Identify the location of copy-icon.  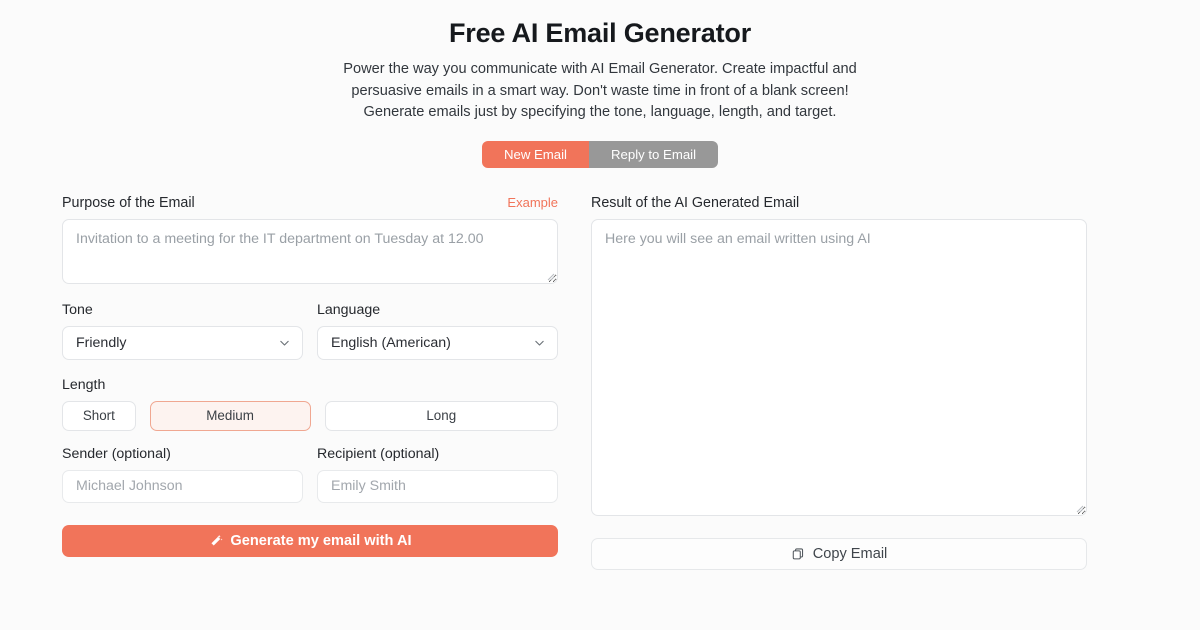
(798, 553).